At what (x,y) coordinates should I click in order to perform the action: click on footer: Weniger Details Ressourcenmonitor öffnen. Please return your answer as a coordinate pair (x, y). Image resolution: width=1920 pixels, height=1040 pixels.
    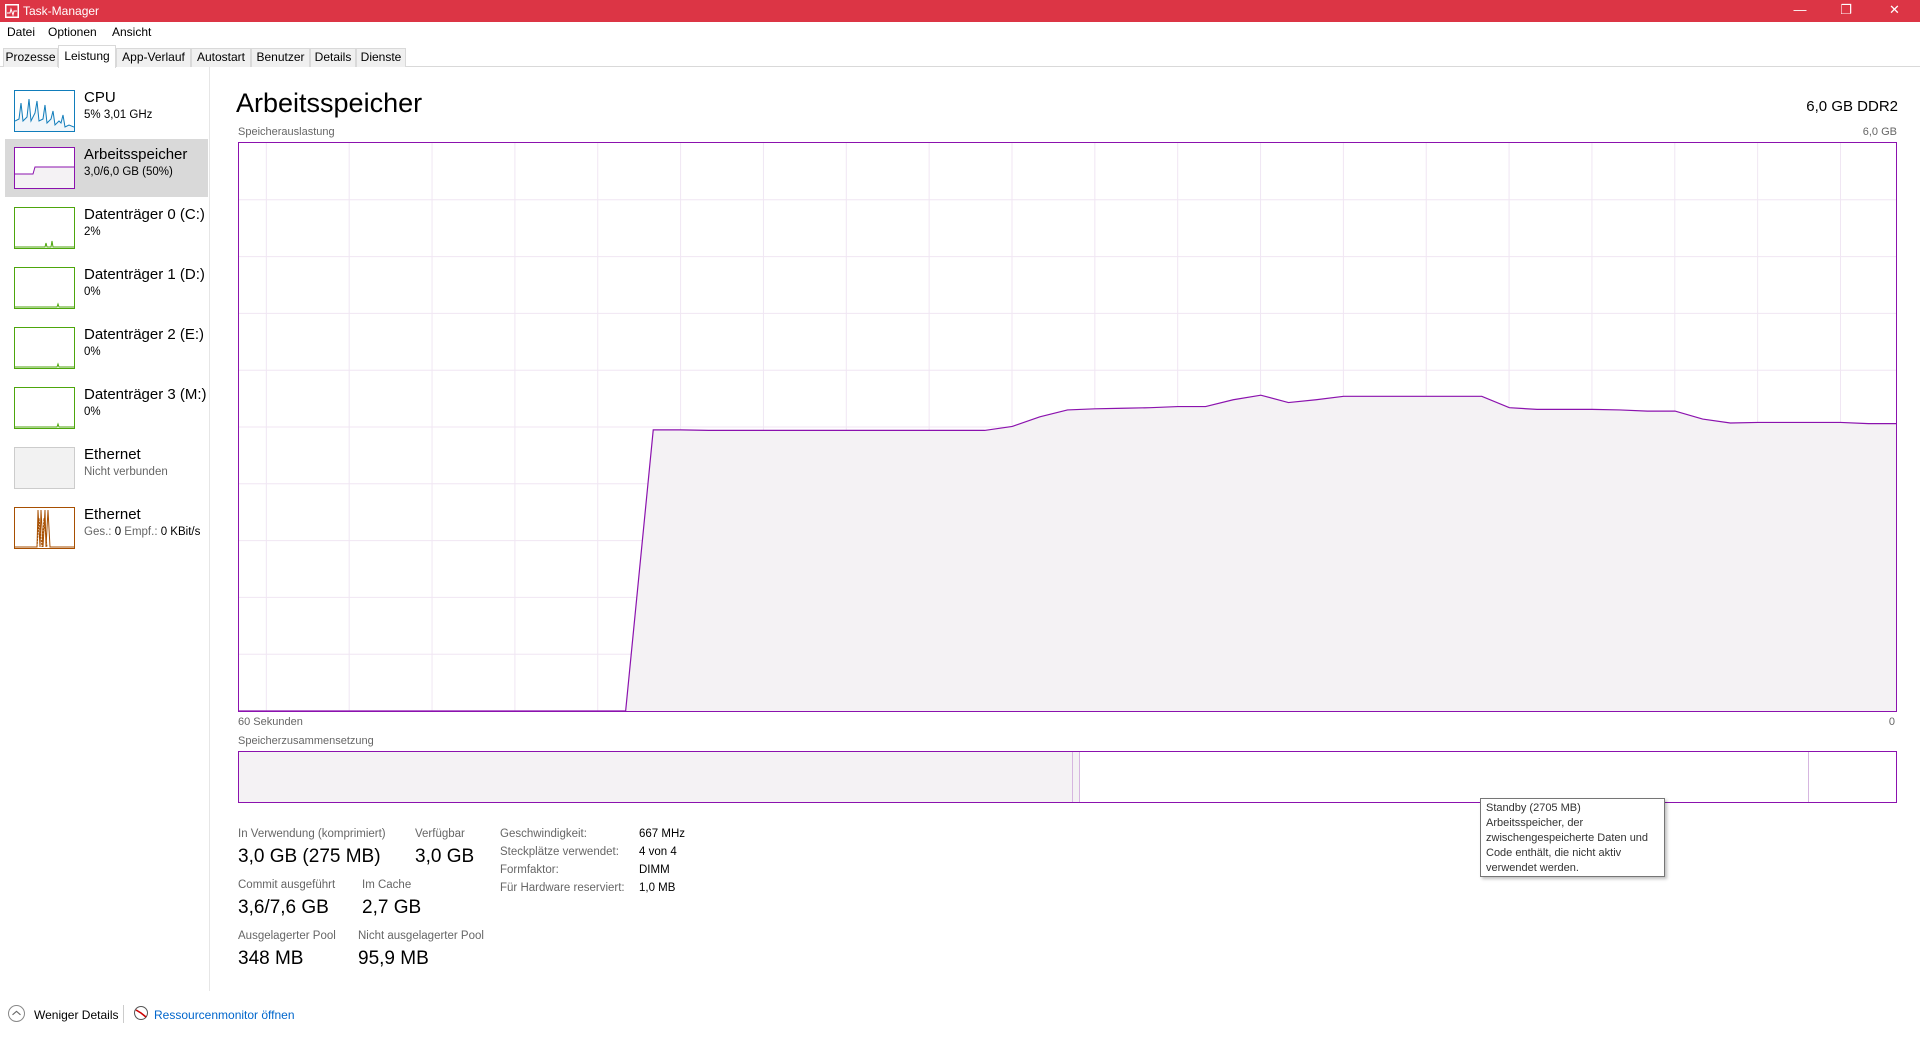
    Looking at the image, I should click on (960, 1017).